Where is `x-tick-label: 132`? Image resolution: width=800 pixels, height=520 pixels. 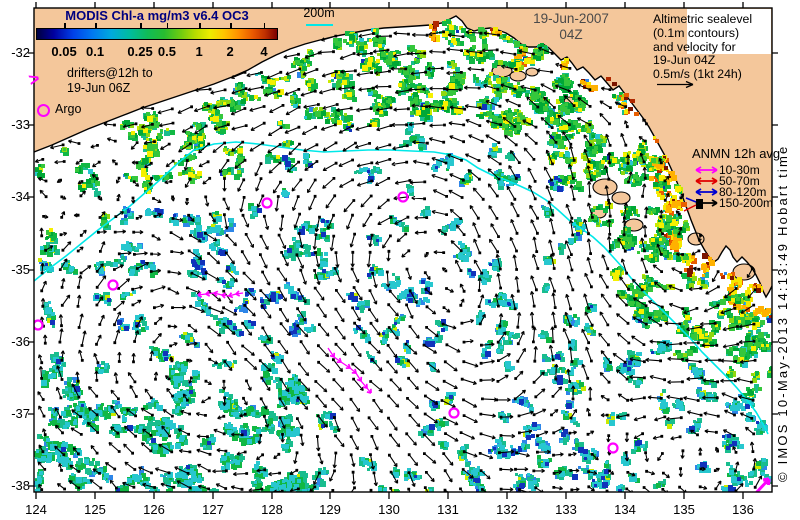
x-tick-label: 132 is located at coordinates (507, 509).